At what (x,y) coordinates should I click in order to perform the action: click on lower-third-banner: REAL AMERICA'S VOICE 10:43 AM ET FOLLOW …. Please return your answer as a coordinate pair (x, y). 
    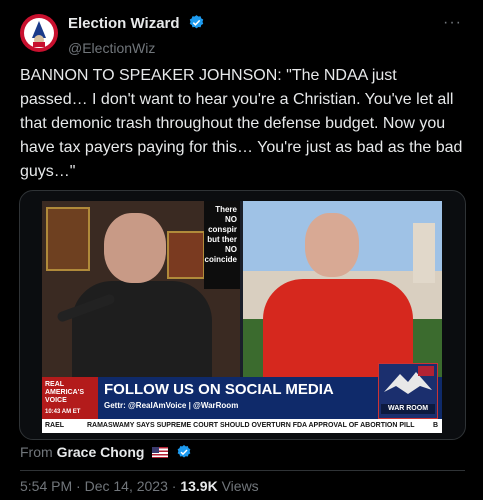
    Looking at the image, I should click on (242, 391).